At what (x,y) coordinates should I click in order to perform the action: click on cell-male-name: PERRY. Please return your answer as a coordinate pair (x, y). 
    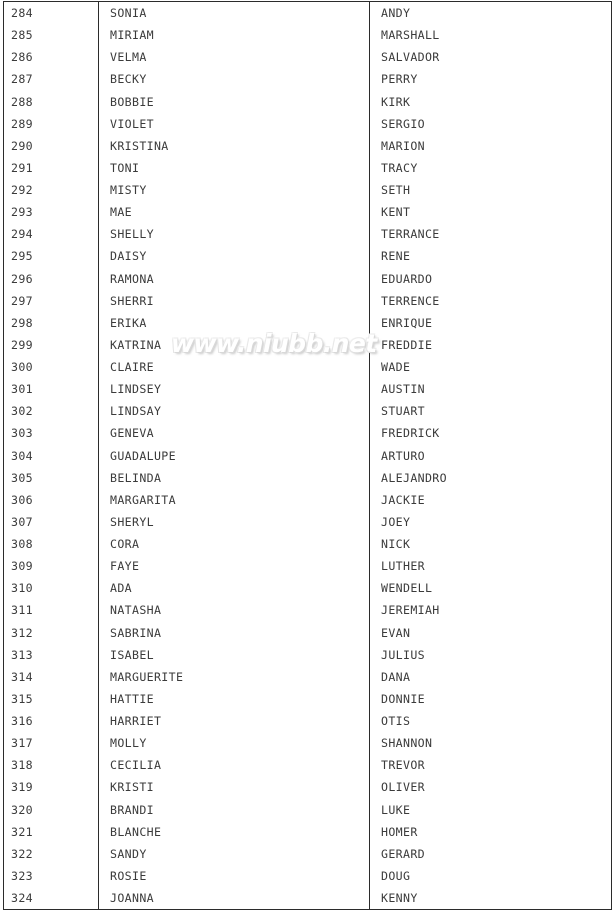
    Looking at the image, I should click on (399, 79).